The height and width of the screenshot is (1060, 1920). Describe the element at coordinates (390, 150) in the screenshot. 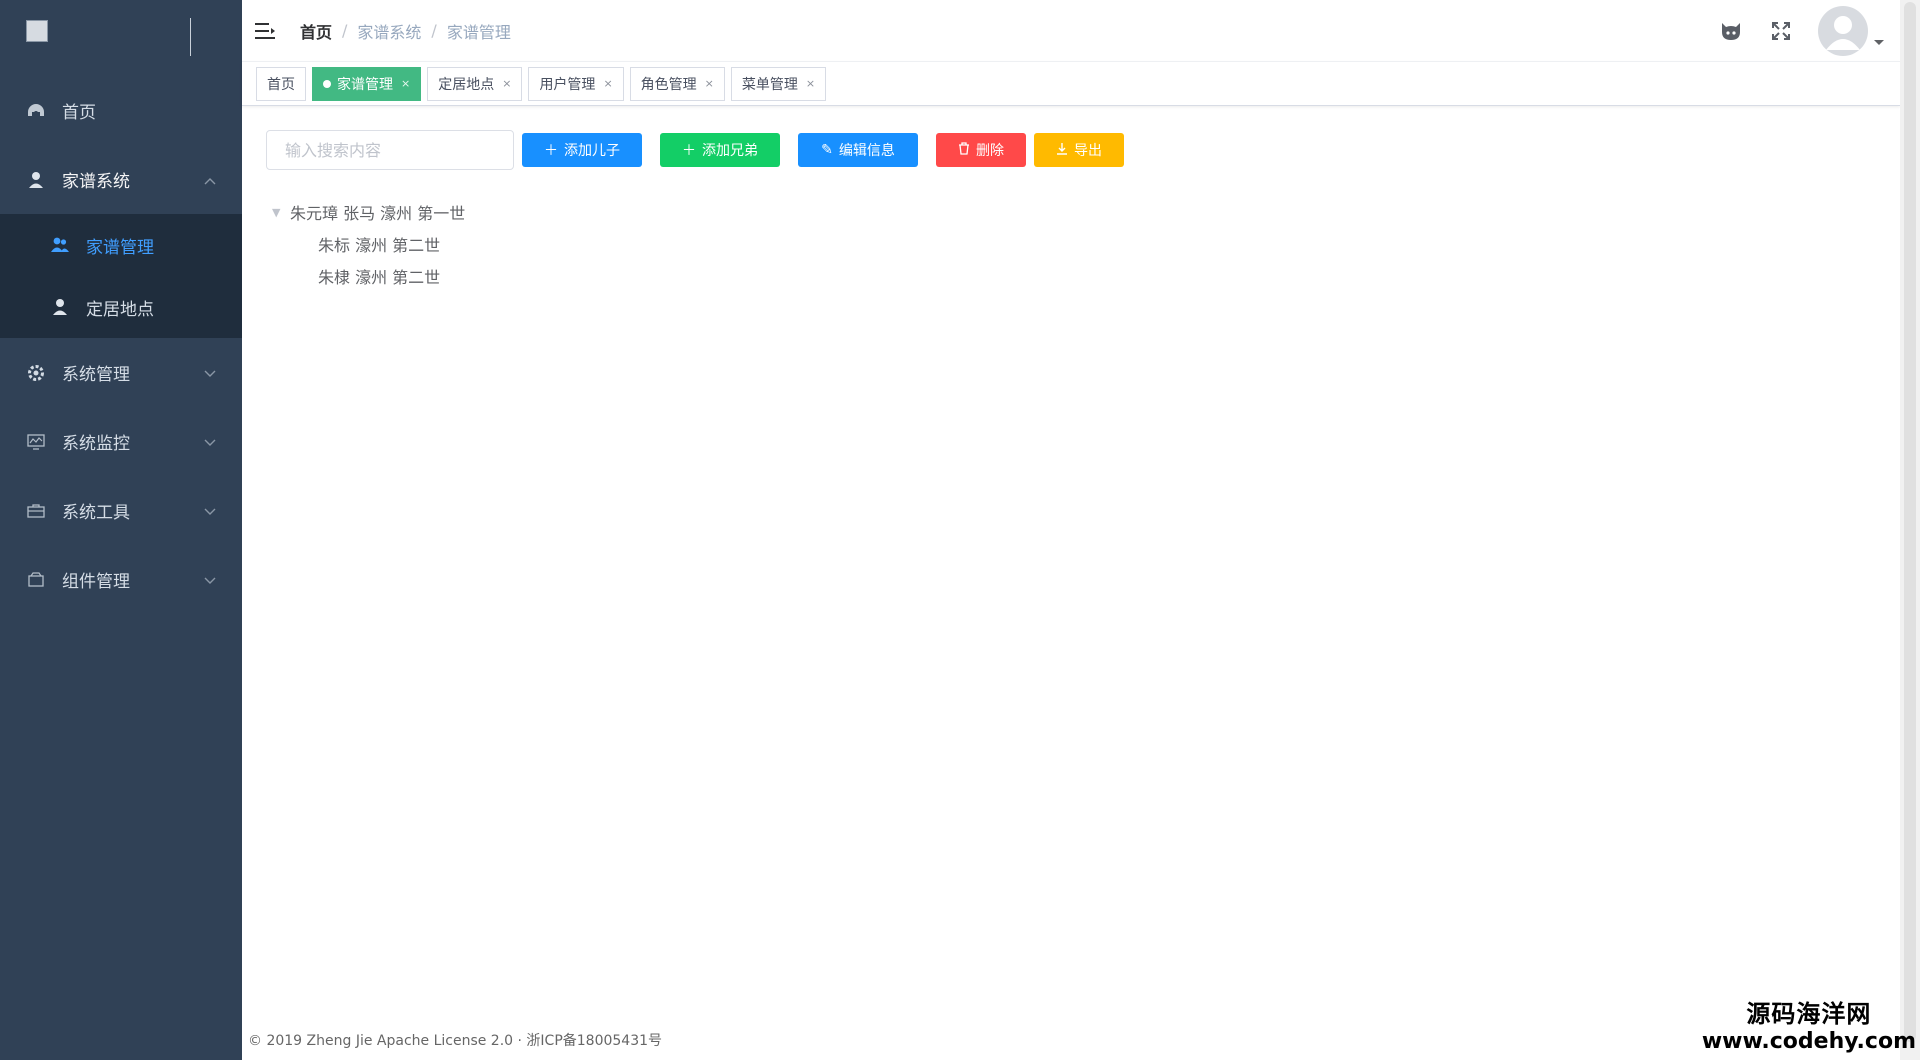

I see `search-input` at that location.